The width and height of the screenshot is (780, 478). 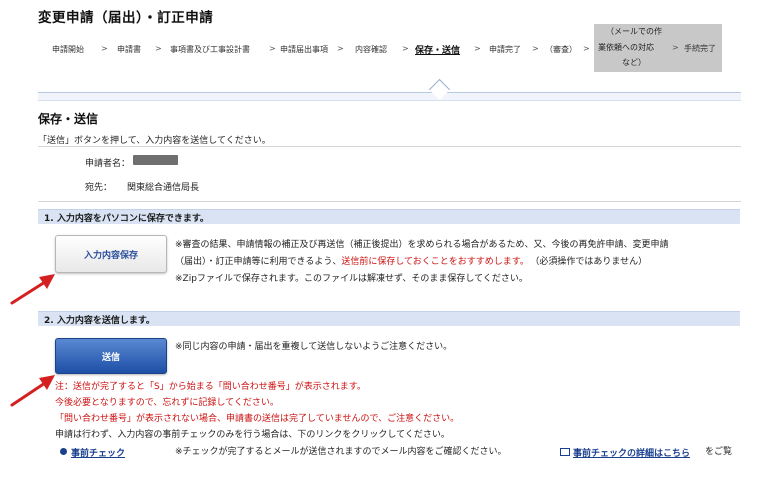 What do you see at coordinates (32, 340) in the screenshot?
I see `annotation-arrows` at bounding box center [32, 340].